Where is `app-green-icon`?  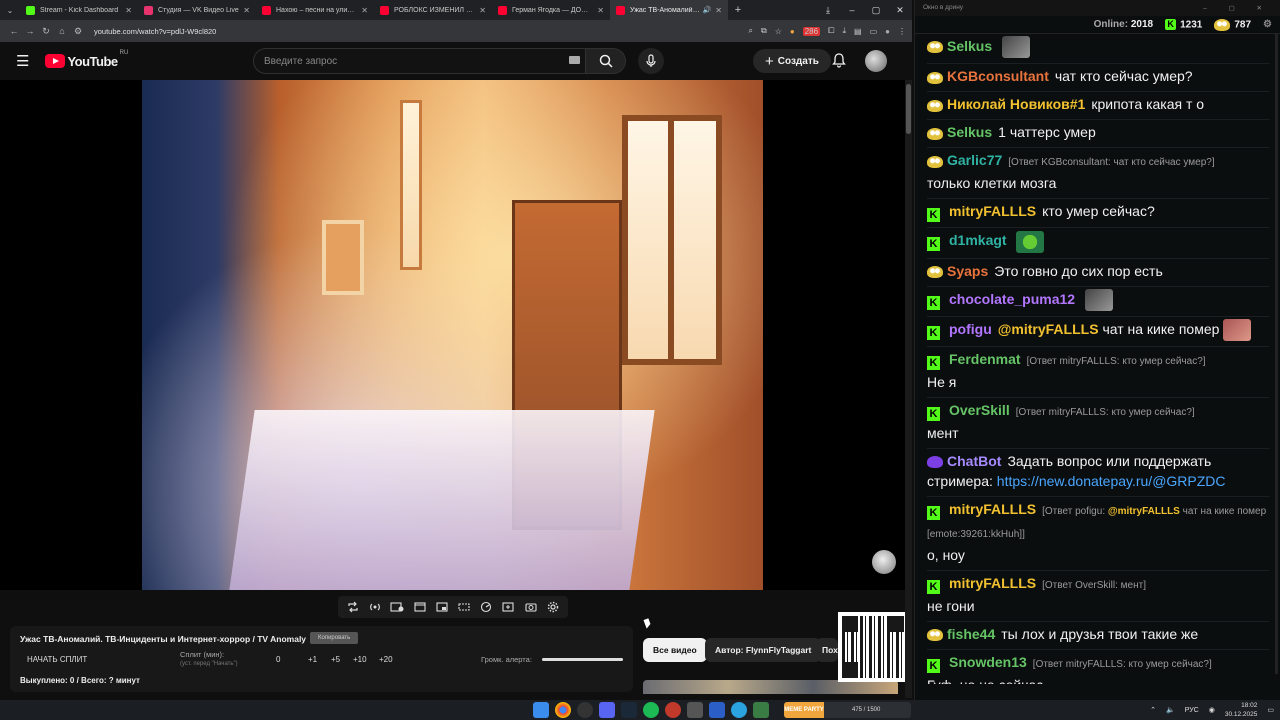 app-green-icon is located at coordinates (761, 710).